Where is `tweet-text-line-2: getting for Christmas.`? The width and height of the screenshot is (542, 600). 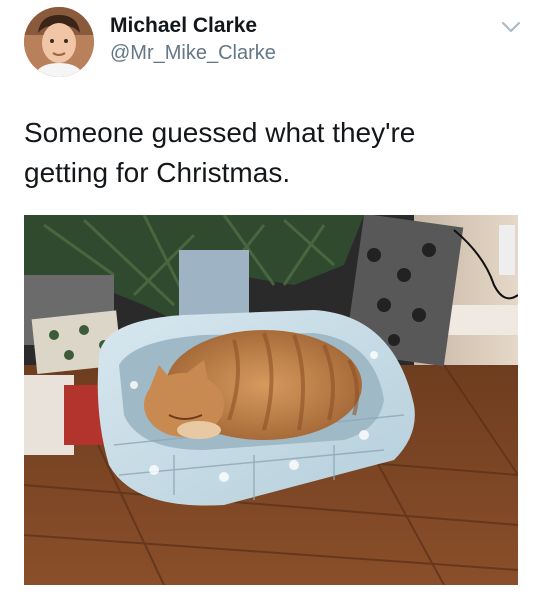 tweet-text-line-2: getting for Christmas. is located at coordinates (157, 172).